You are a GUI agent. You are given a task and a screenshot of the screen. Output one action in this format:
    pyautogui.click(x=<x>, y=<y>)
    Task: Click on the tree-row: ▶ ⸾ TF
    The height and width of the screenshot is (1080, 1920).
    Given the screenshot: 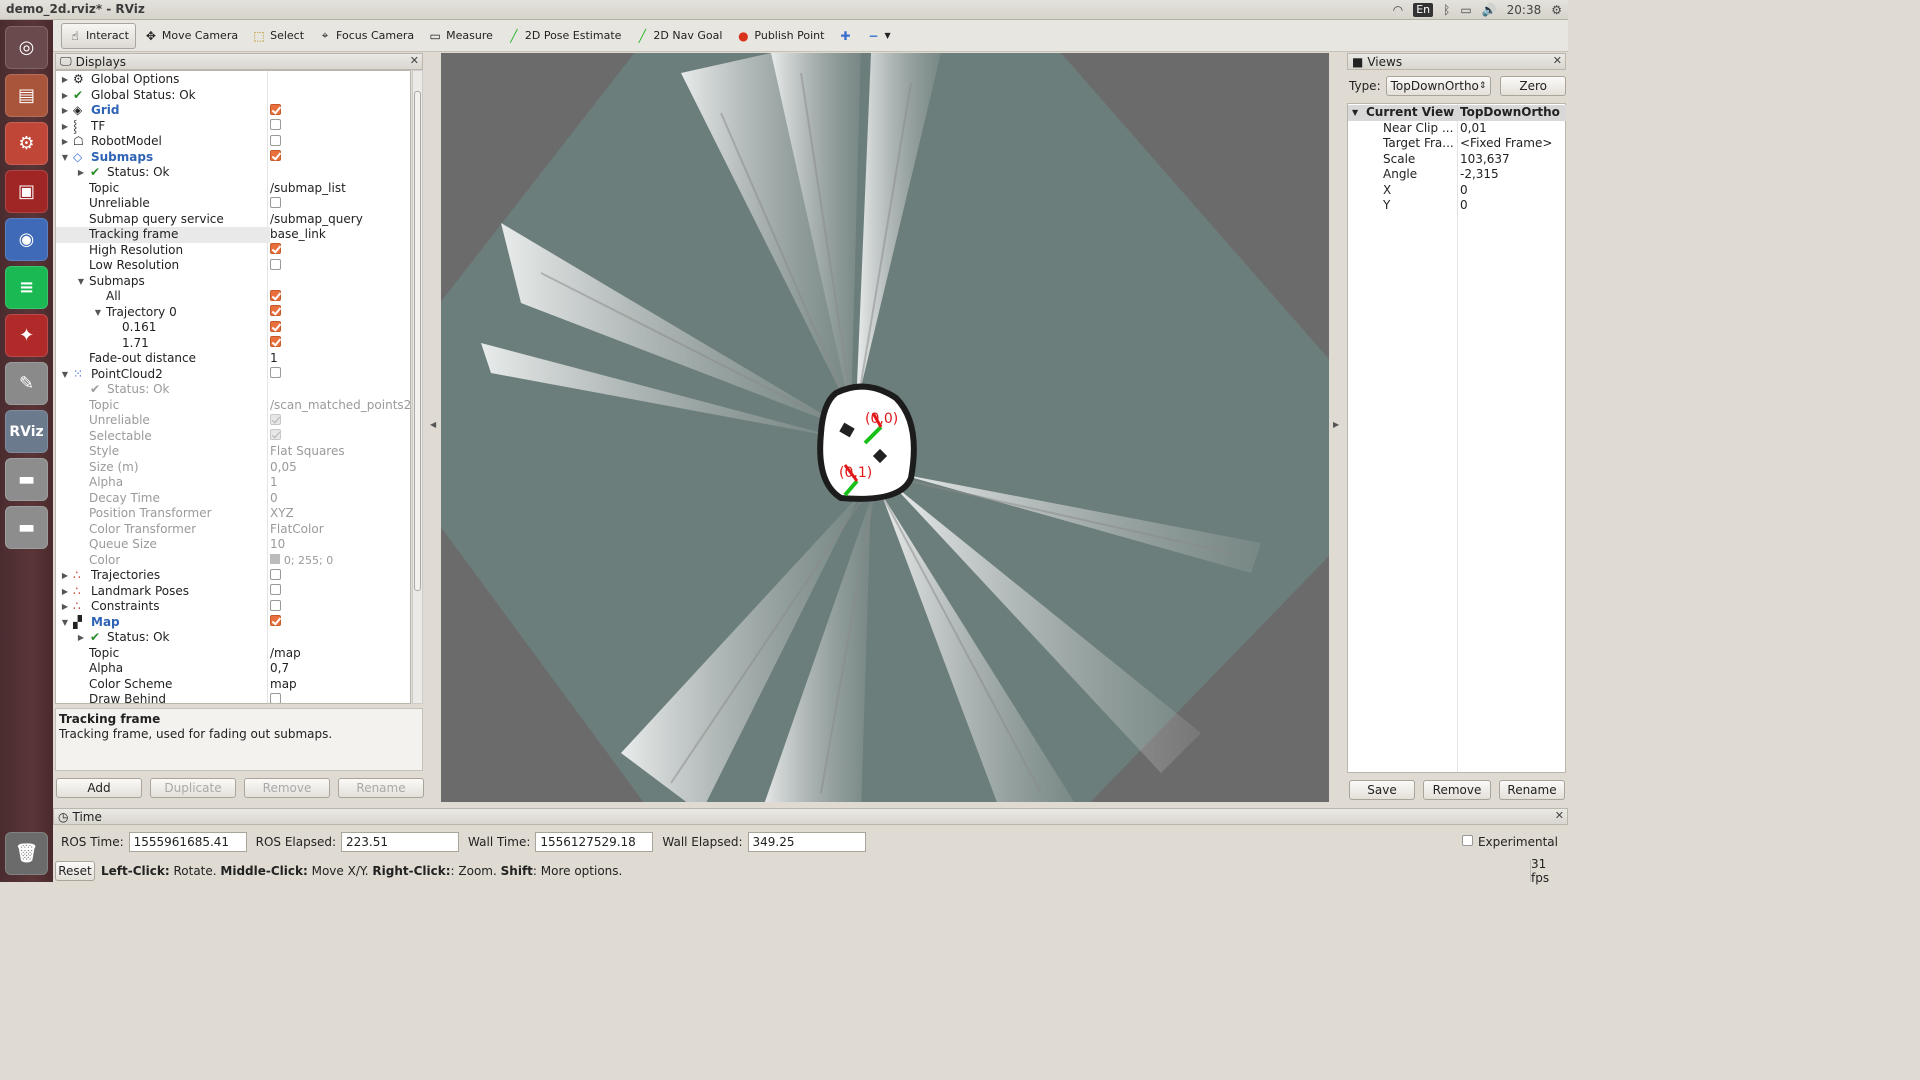 What is the action you would take?
    pyautogui.click(x=233, y=127)
    